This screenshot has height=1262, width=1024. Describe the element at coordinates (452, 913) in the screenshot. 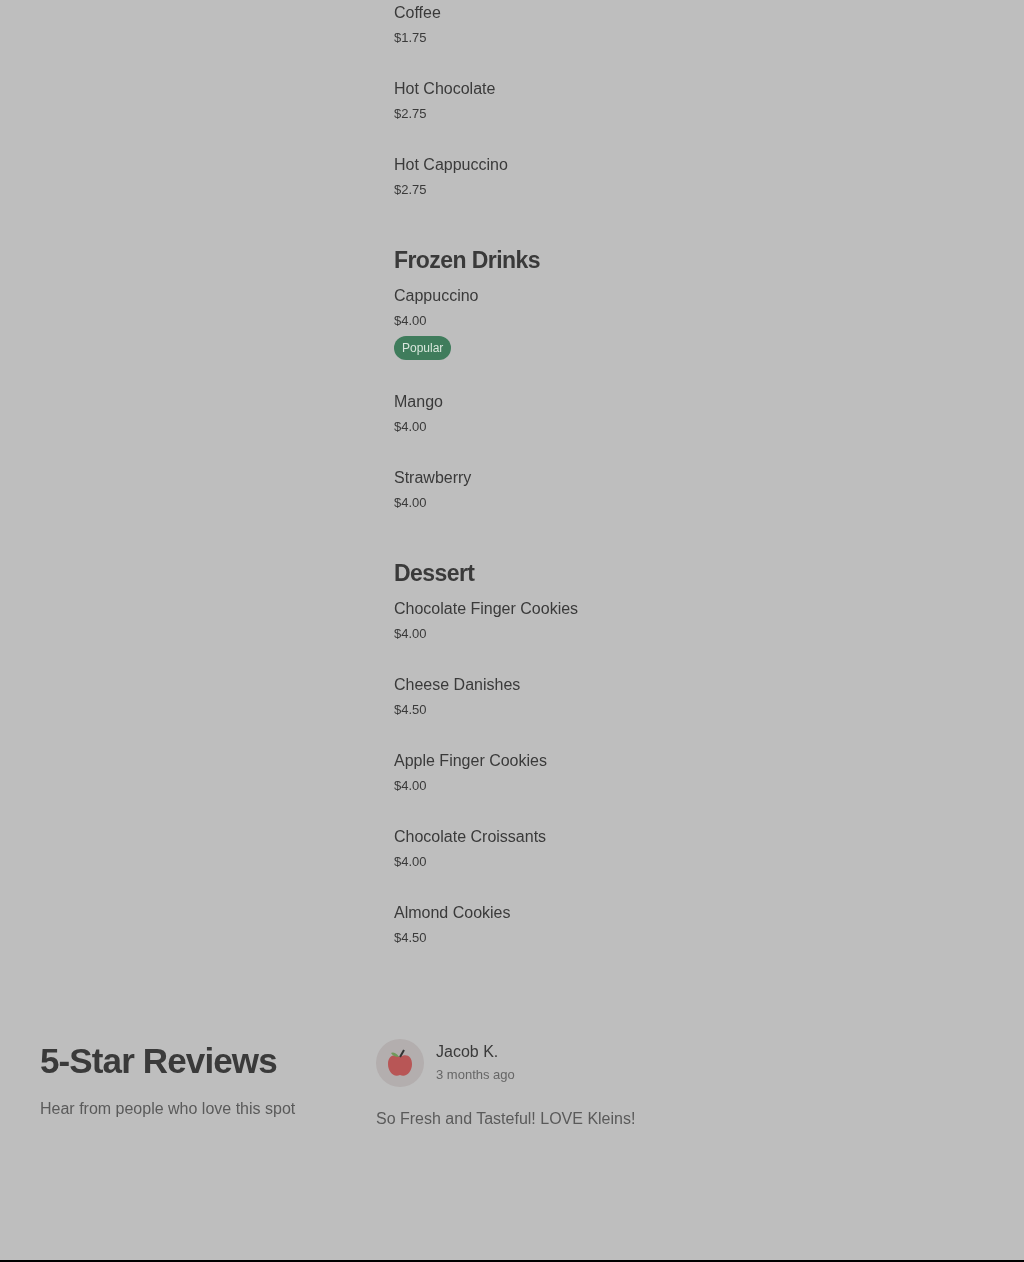

I see `item-name: Almond Cookies` at that location.